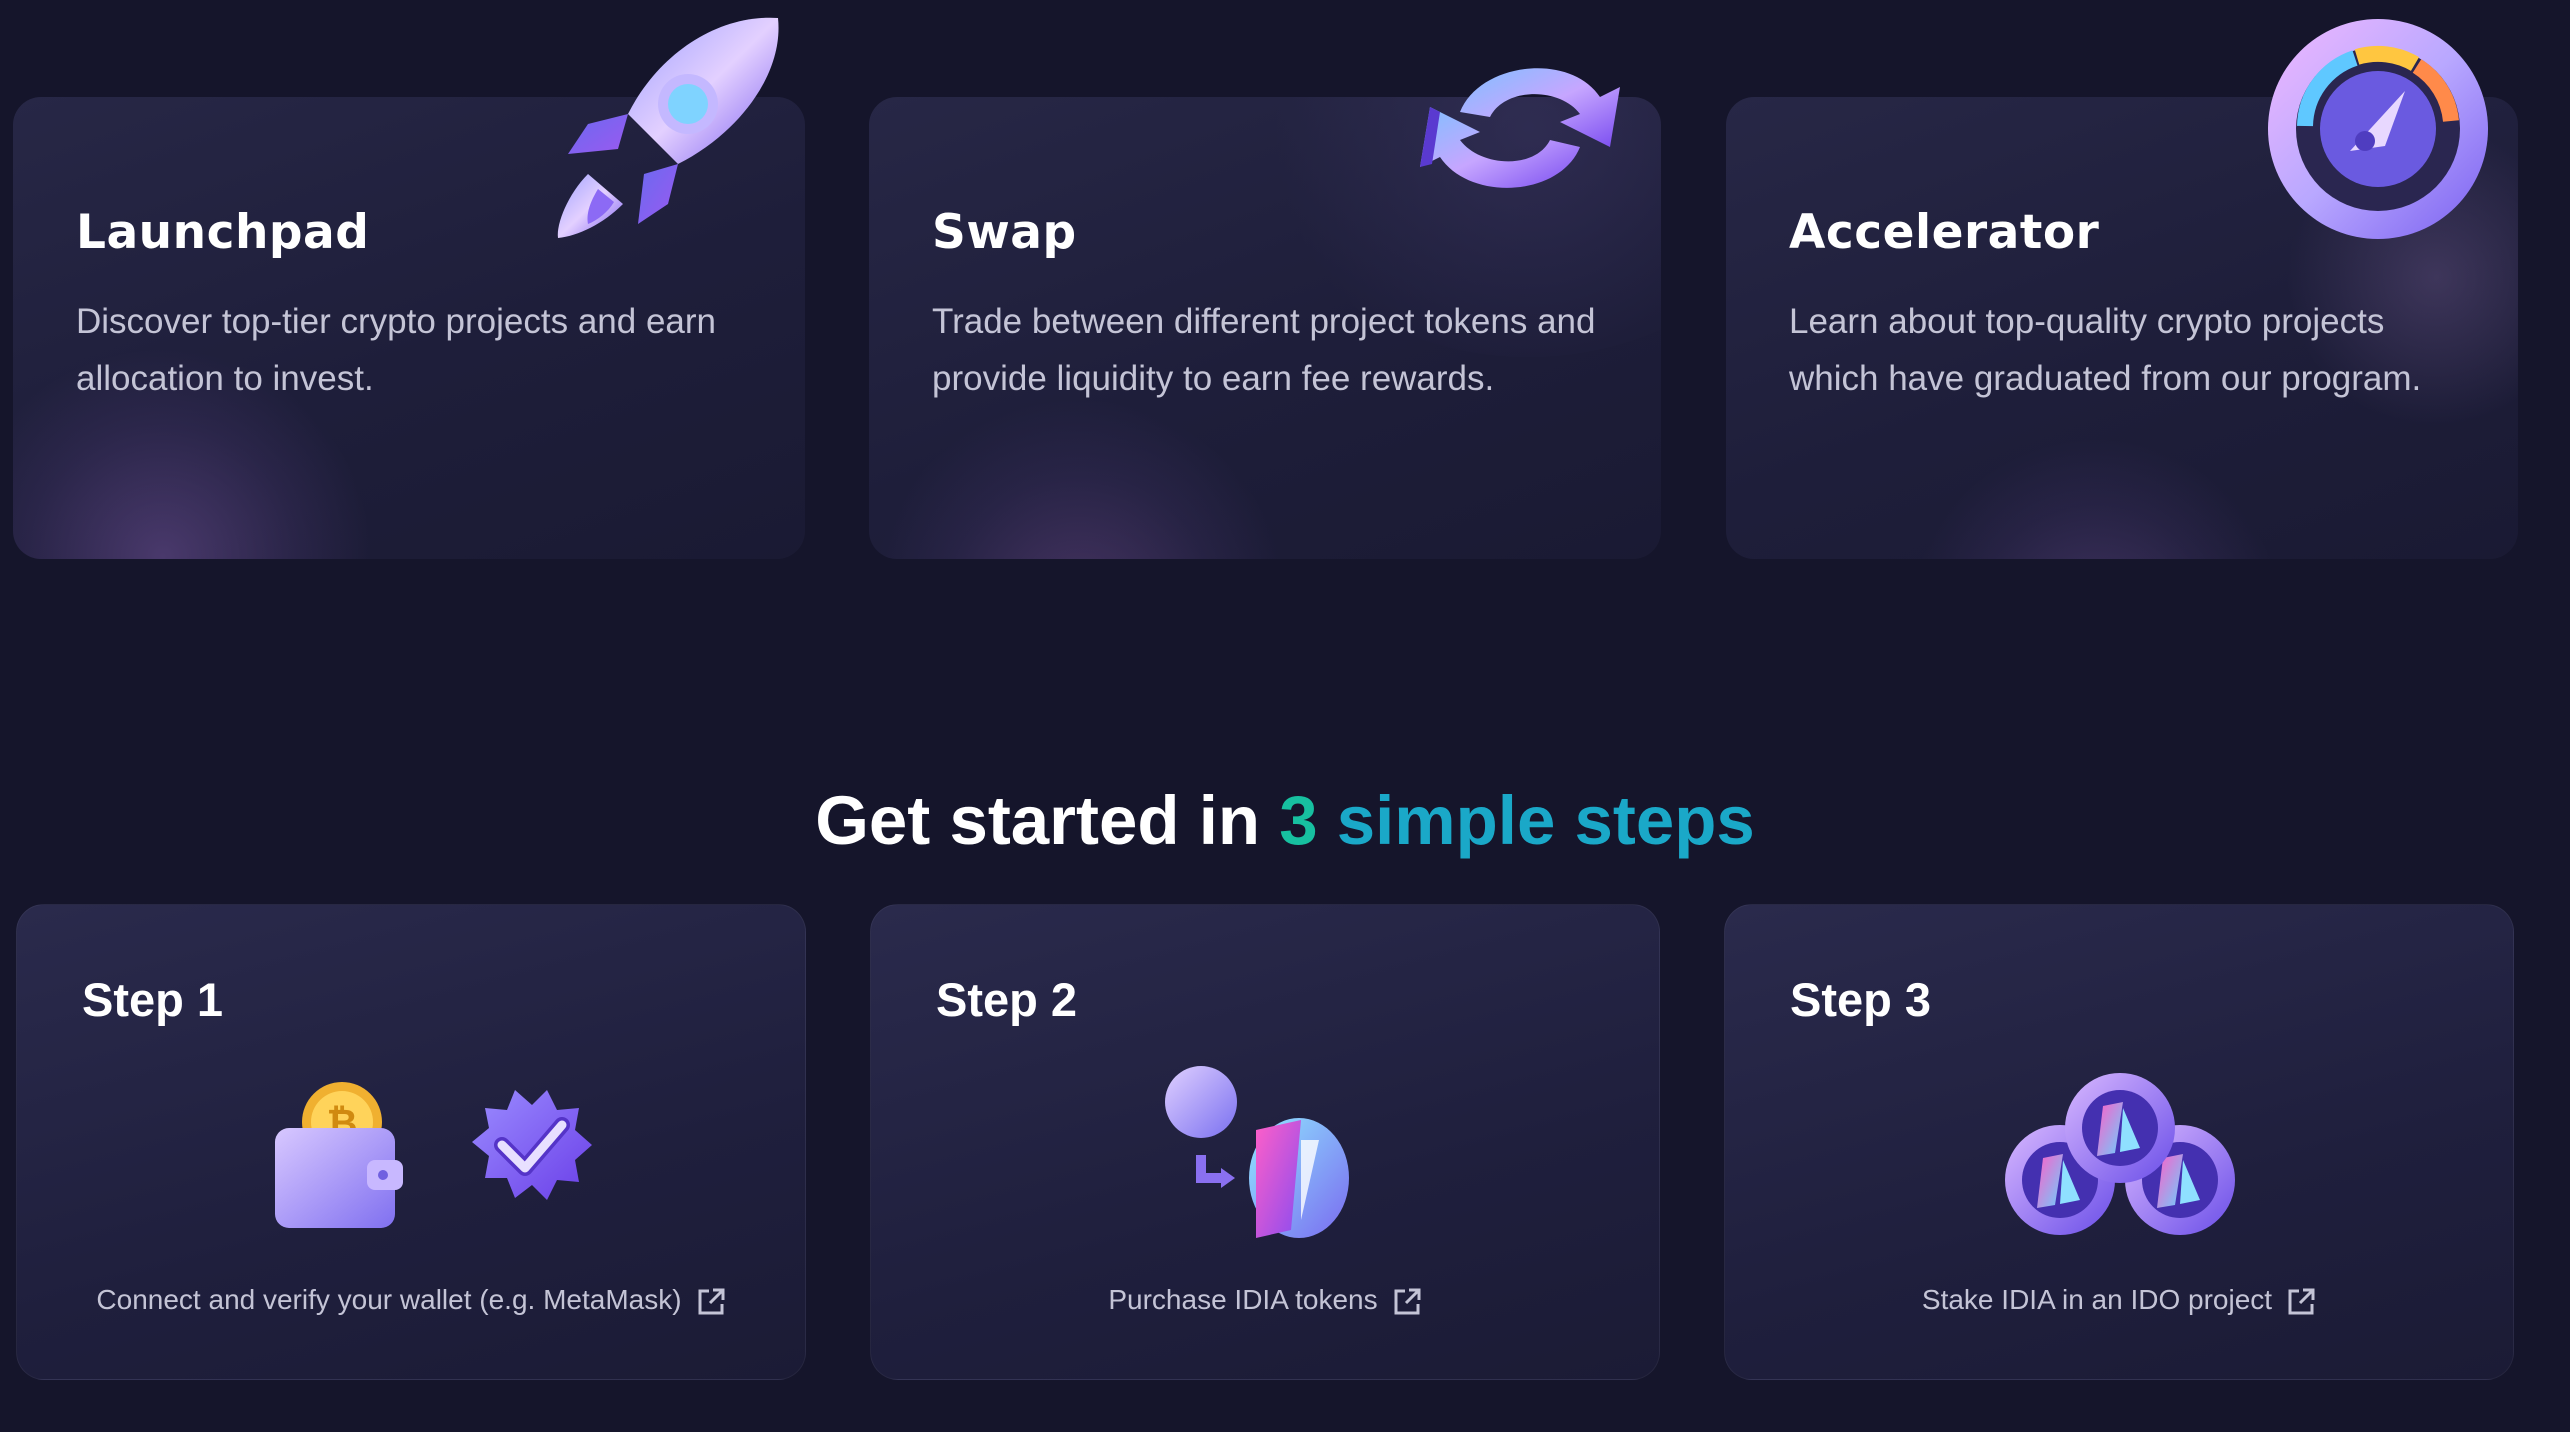 The width and height of the screenshot is (2570, 1432). I want to click on heading-number: 3, so click(1298, 820).